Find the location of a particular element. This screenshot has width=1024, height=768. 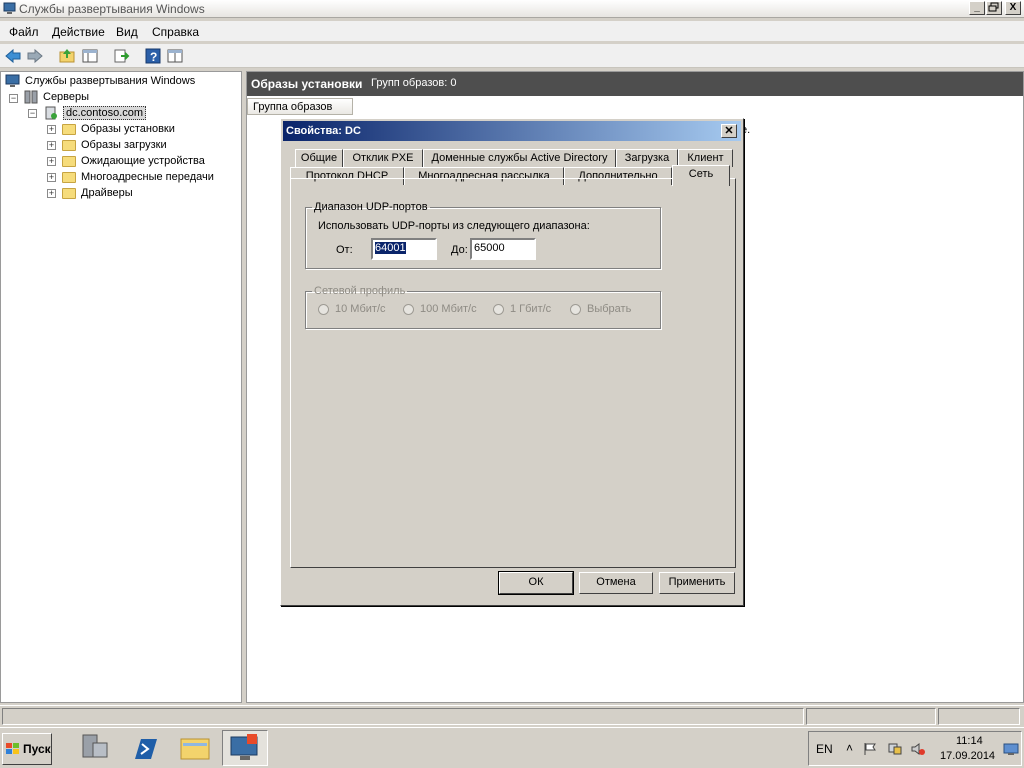

powershell-icon is located at coordinates (146, 749).